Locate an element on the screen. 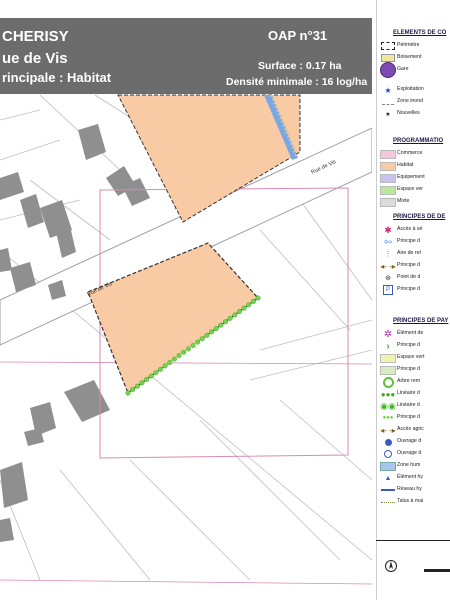  legend-item: ◉◉ Linéaire d is located at coordinates (413, 406).